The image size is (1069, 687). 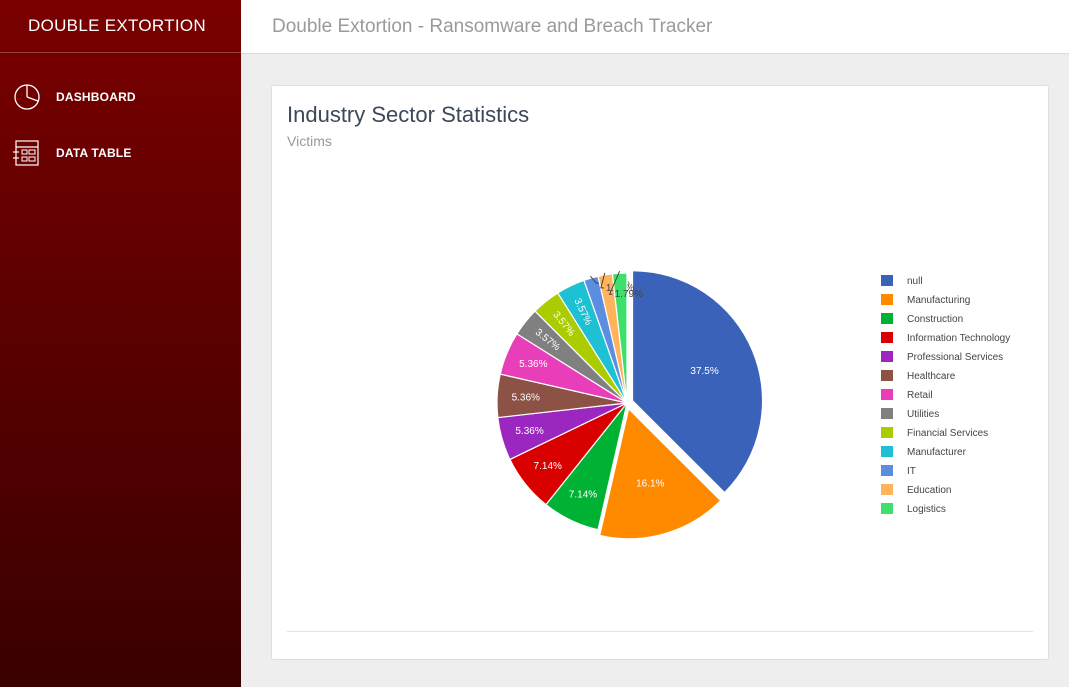 I want to click on legend-label: null, so click(x=915, y=281).